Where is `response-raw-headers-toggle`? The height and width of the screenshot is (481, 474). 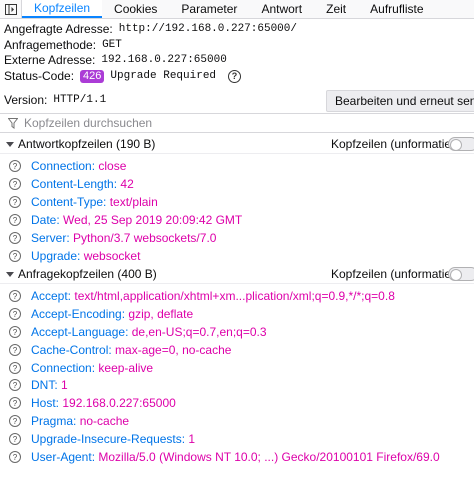 response-raw-headers-toggle is located at coordinates (461, 144).